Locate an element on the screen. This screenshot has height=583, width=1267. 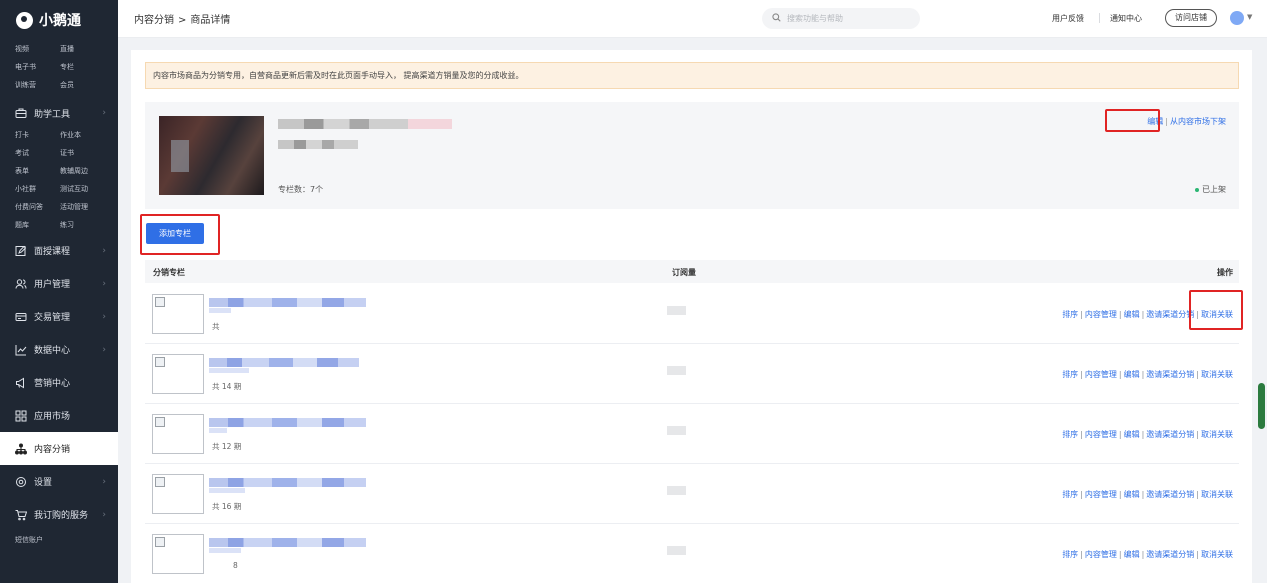
product-thumbnail is located at coordinates (211, 155).